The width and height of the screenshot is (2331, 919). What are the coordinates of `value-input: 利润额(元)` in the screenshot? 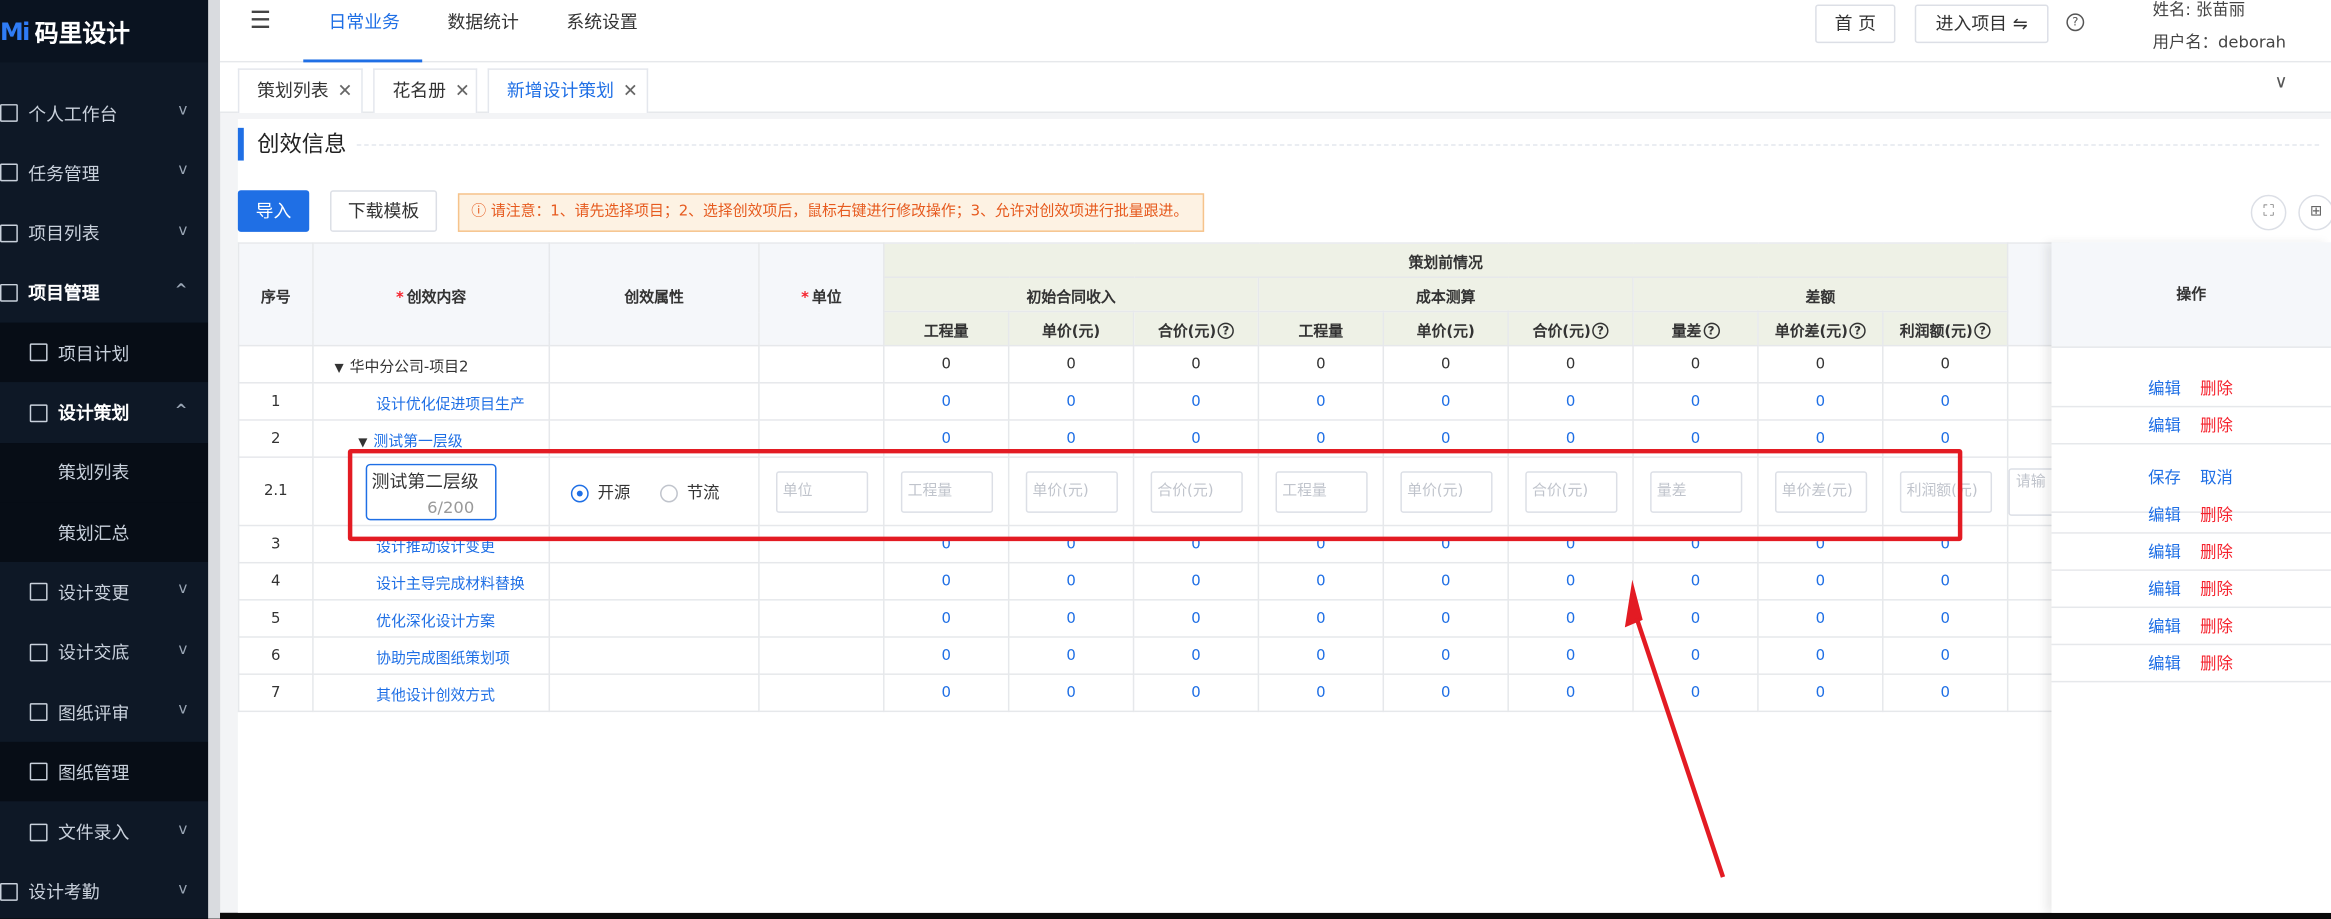 It's located at (1945, 491).